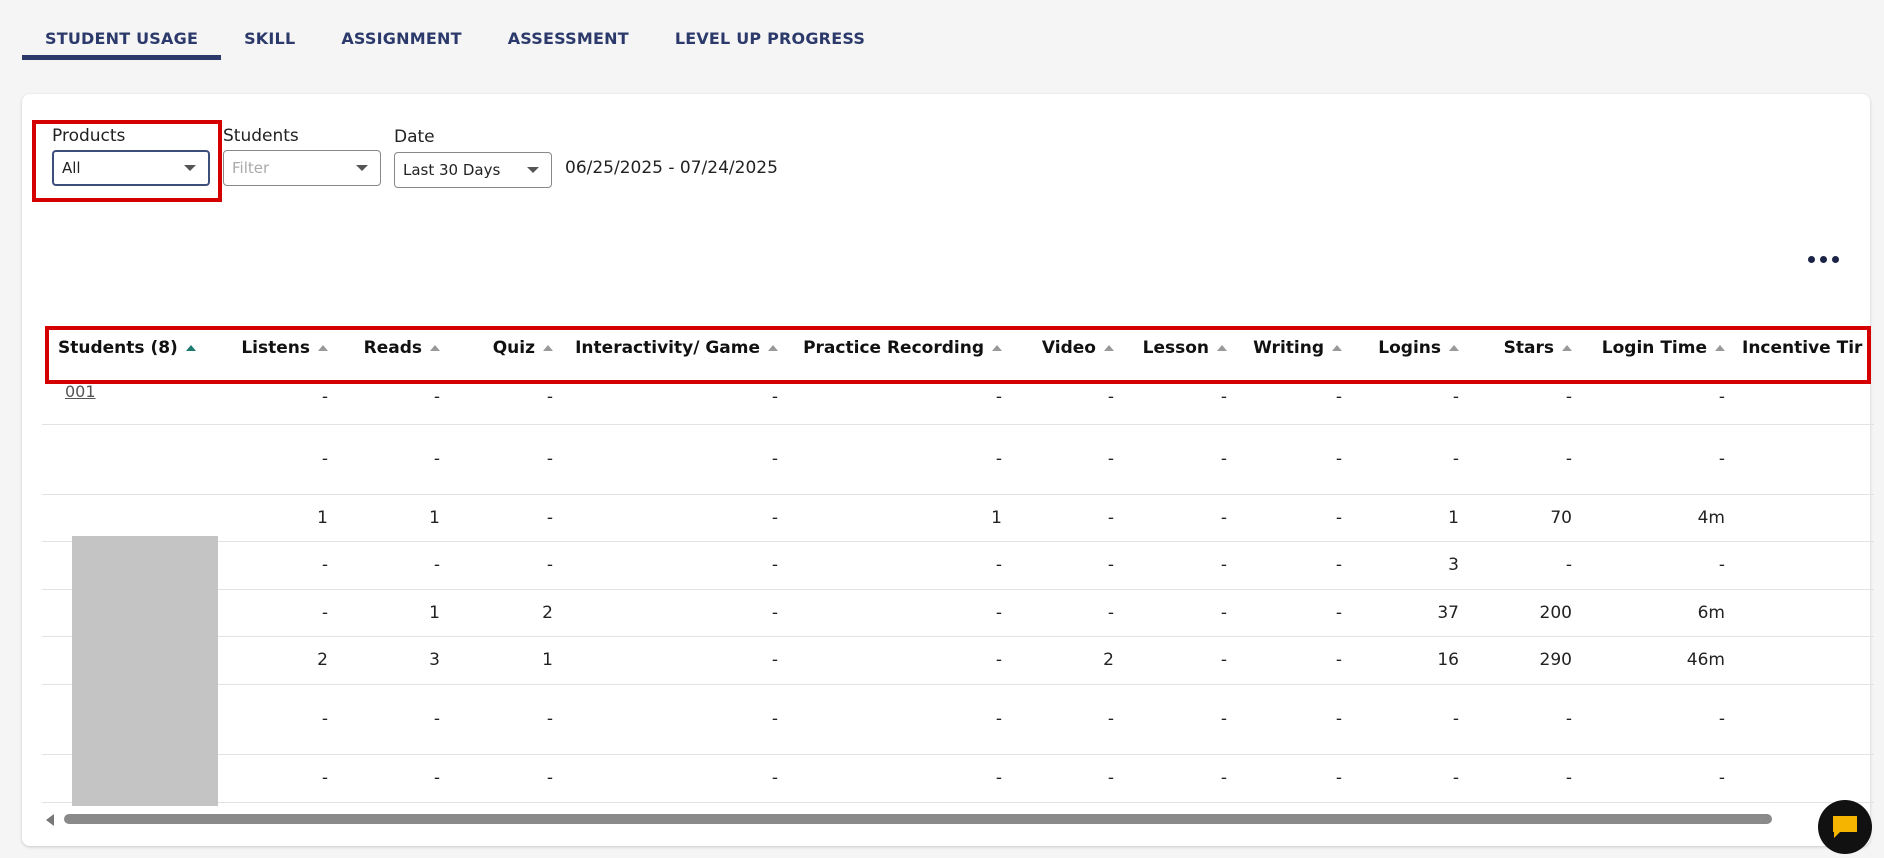 The image size is (1884, 858). I want to click on table-row: - - - - - - - - 3 - -, so click(958, 565).